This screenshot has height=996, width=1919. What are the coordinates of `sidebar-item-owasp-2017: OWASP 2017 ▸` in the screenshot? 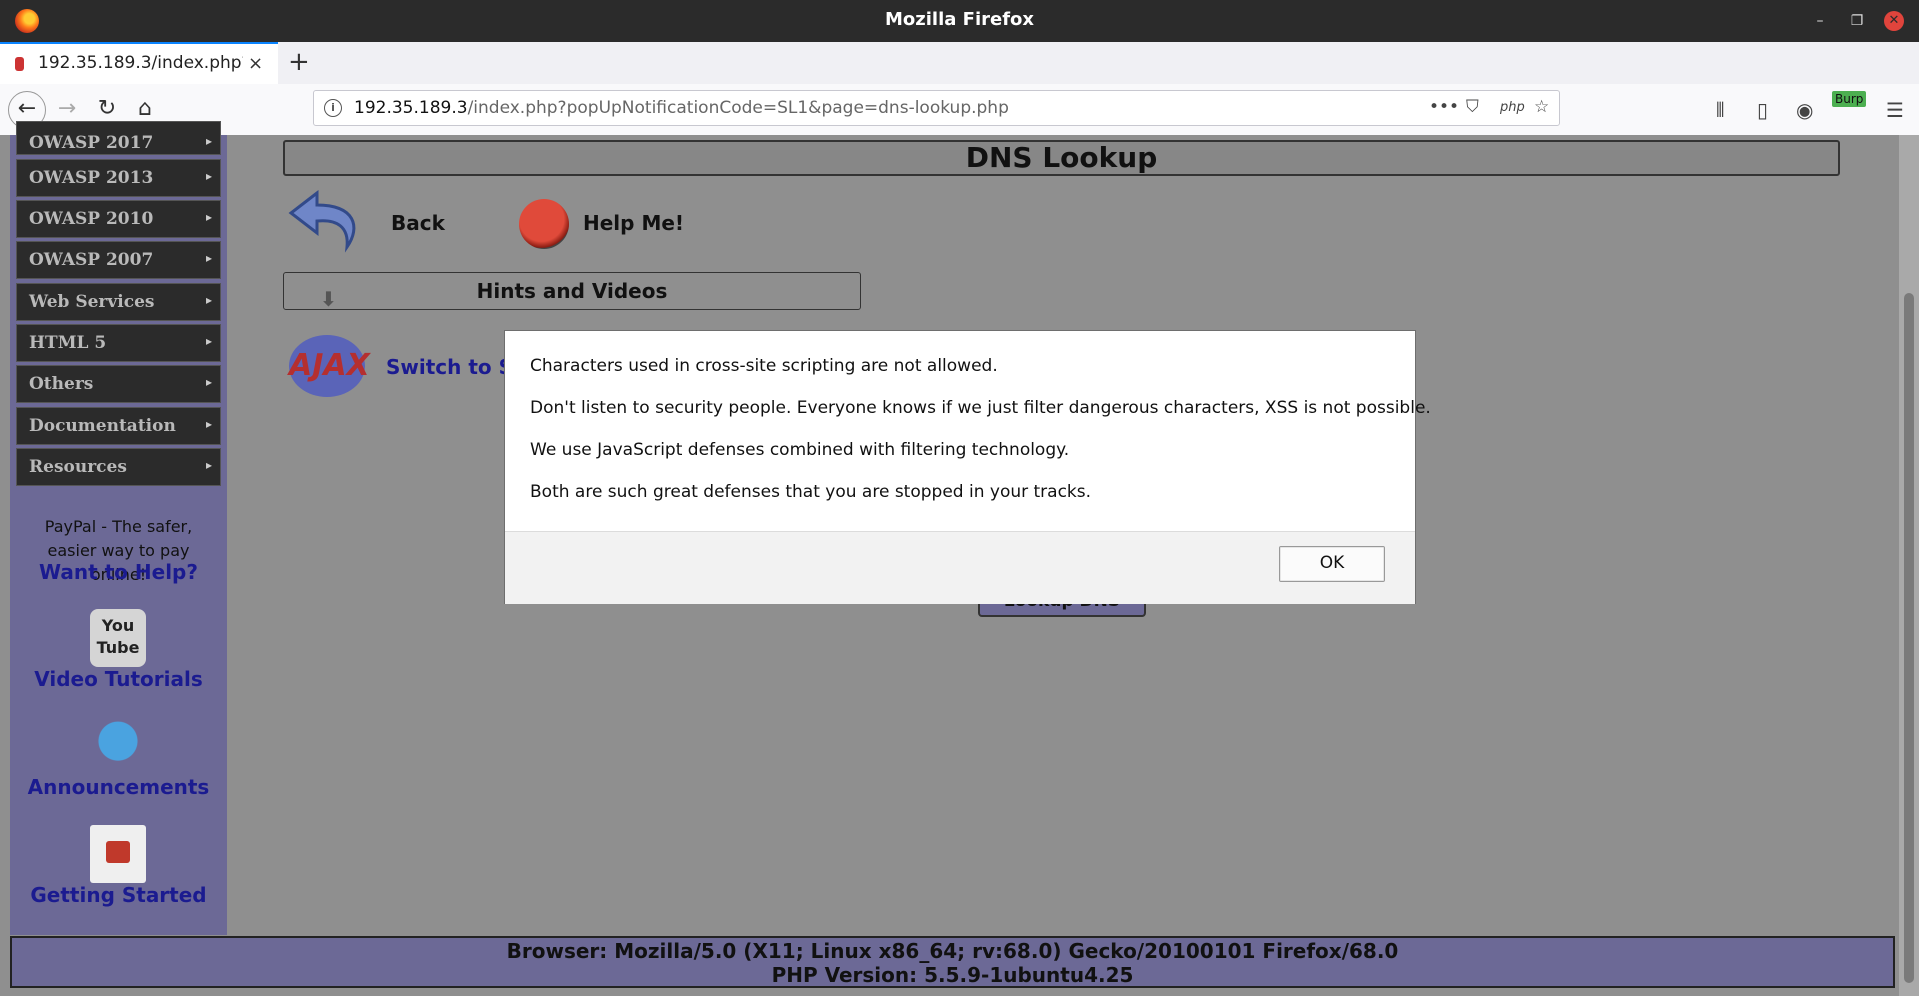 It's located at (118, 138).